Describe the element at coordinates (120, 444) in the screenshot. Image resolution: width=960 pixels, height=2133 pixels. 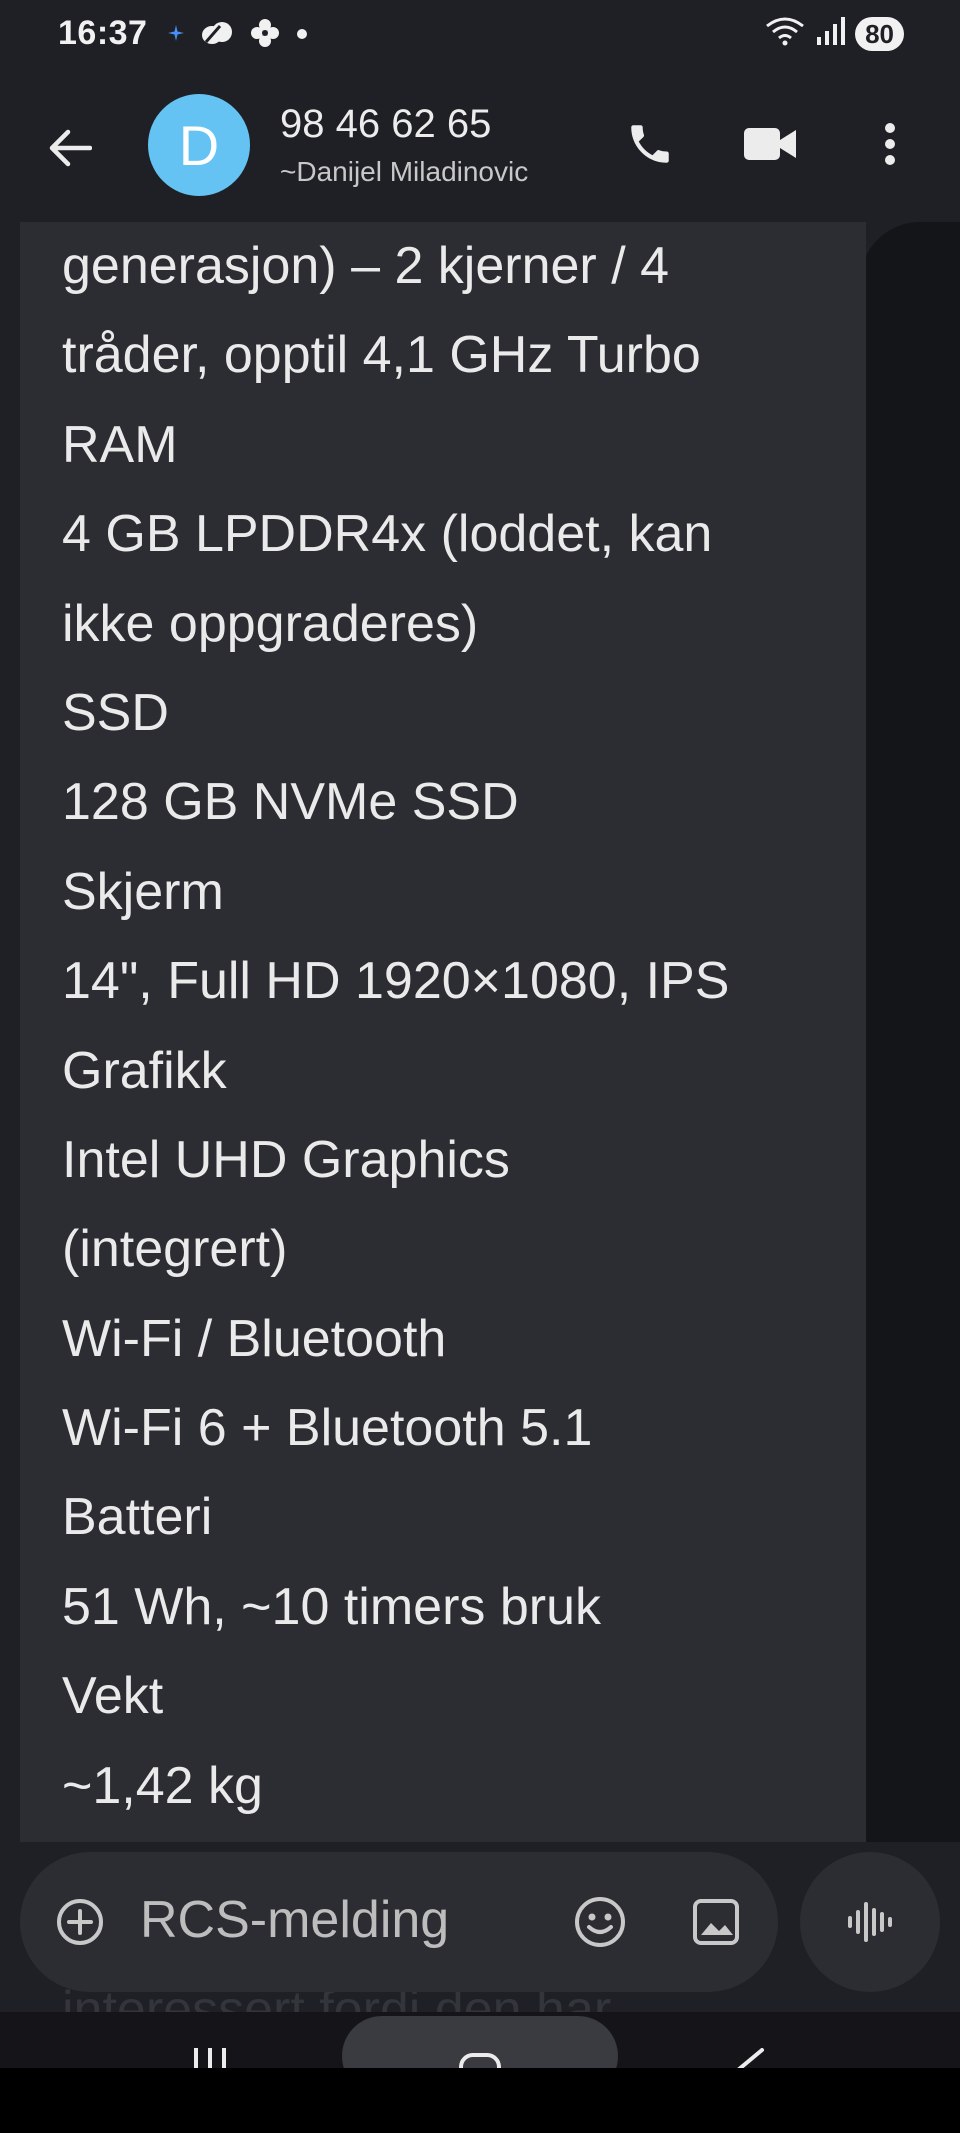
I see `message-line: RAM` at that location.